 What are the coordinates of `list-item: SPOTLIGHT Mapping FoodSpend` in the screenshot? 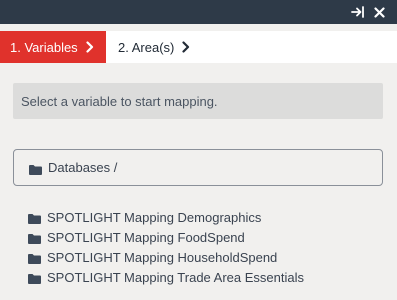 It's located at (166, 237).